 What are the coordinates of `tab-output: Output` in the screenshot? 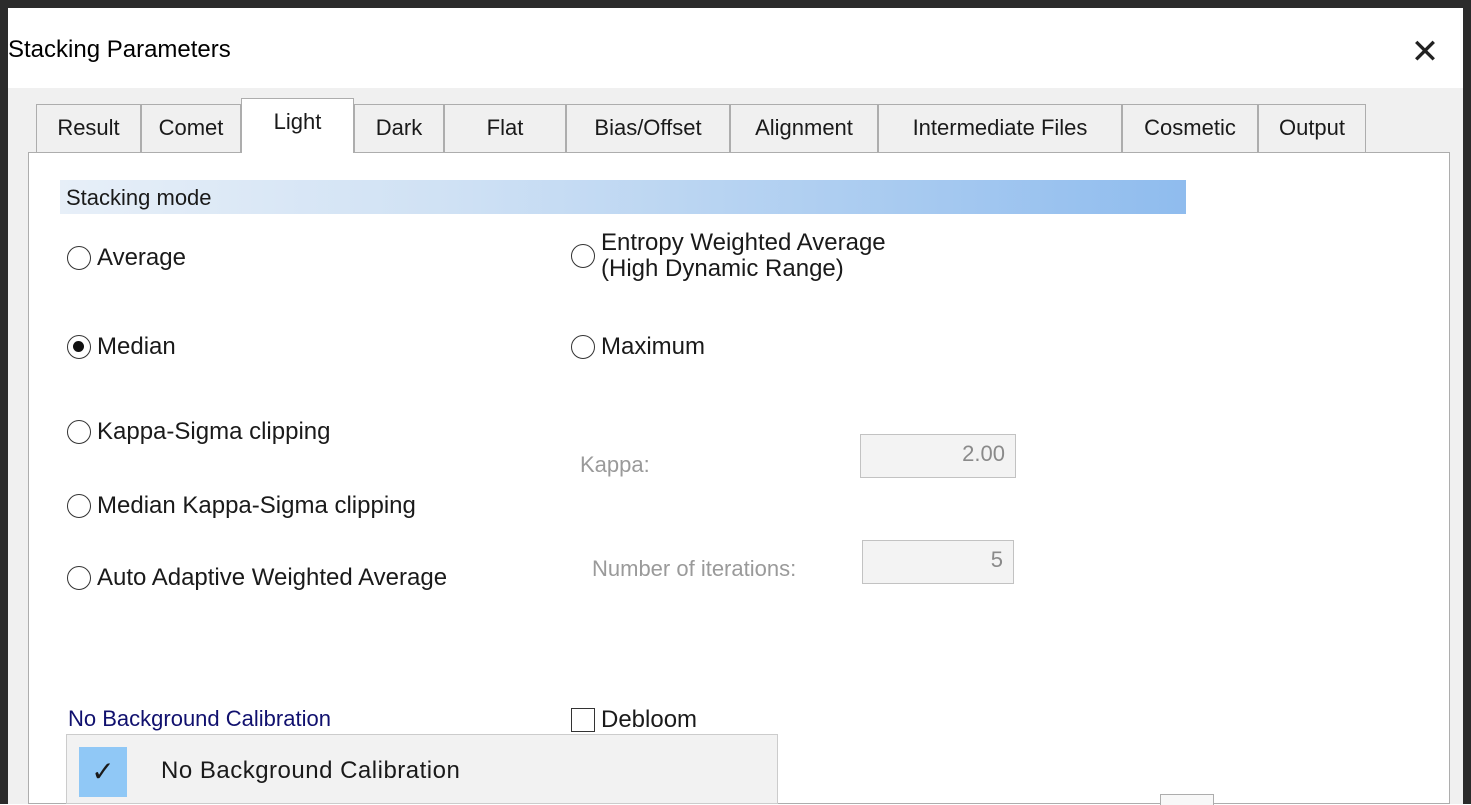 It's located at (1312, 128).